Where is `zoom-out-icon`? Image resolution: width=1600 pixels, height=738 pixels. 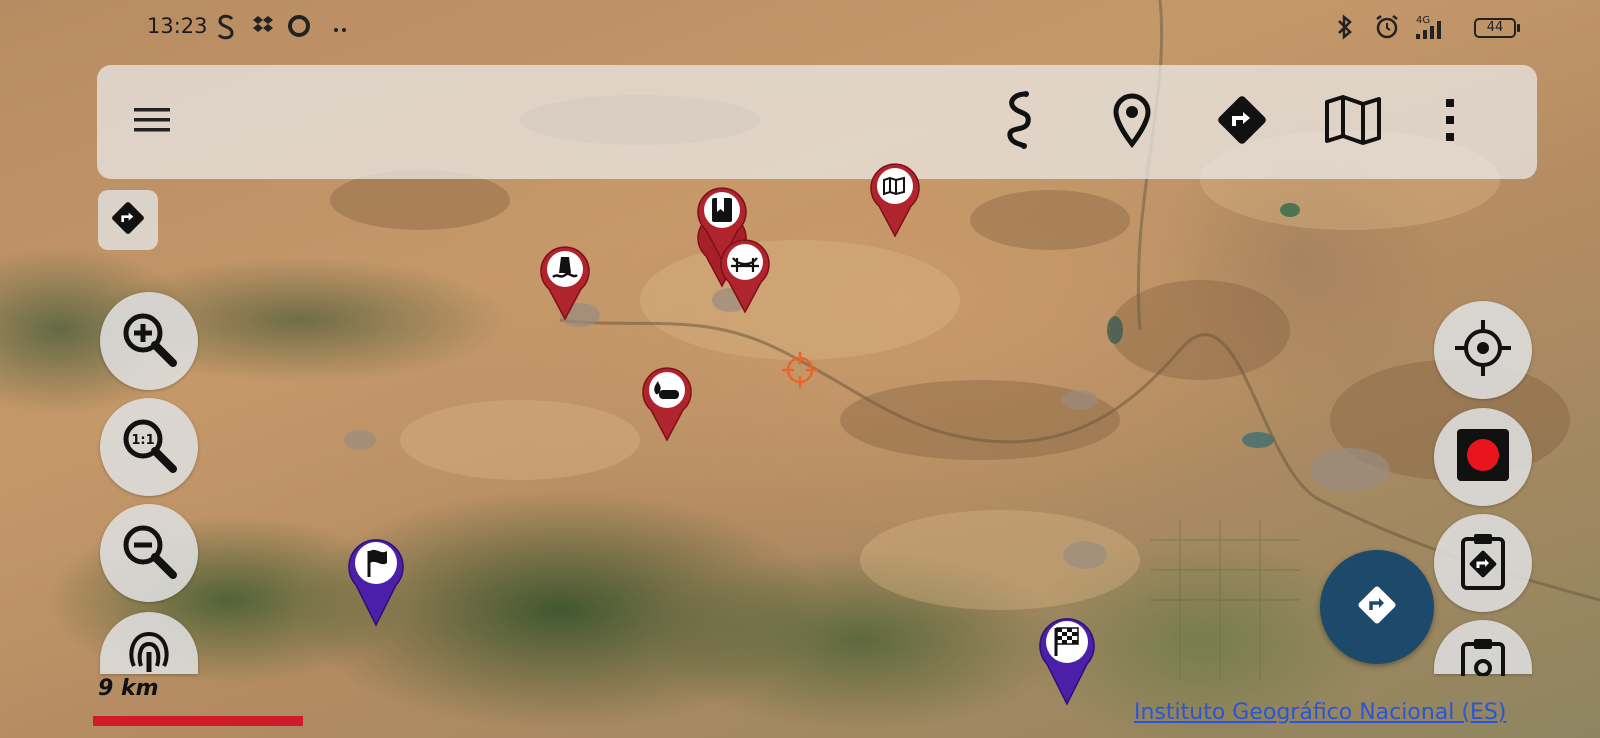 zoom-out-icon is located at coordinates (149, 553).